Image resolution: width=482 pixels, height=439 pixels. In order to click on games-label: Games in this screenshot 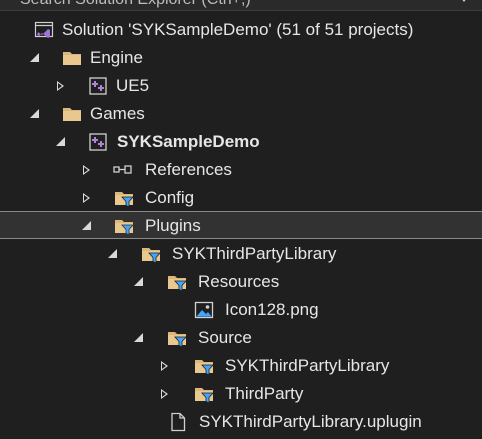, I will do `click(117, 113)`.